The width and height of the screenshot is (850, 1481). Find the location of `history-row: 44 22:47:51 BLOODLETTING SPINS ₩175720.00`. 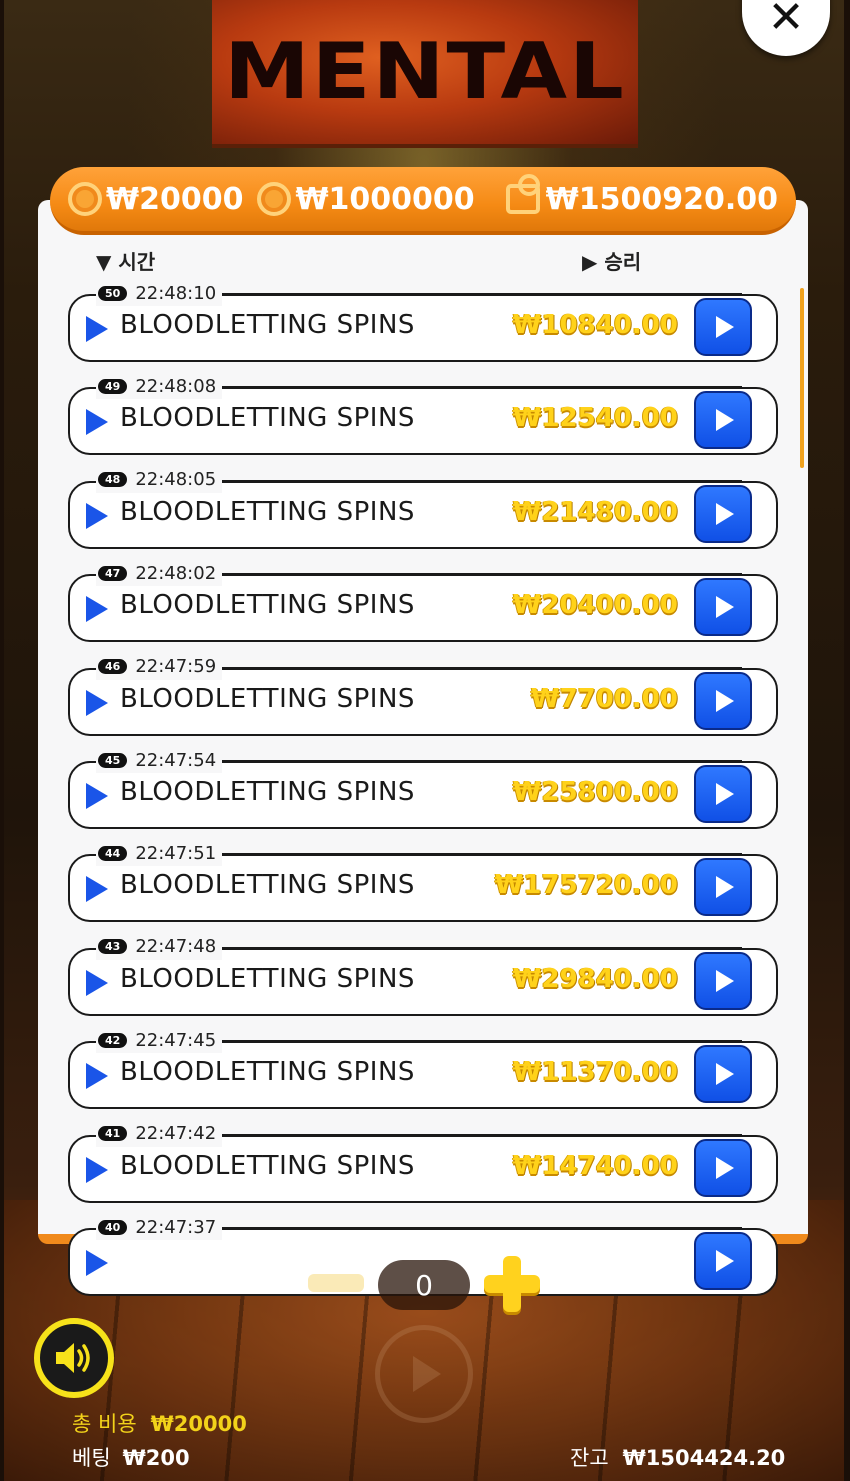

history-row: 44 22:47:51 BLOODLETTING SPINS ₩175720.00 is located at coordinates (424, 885).